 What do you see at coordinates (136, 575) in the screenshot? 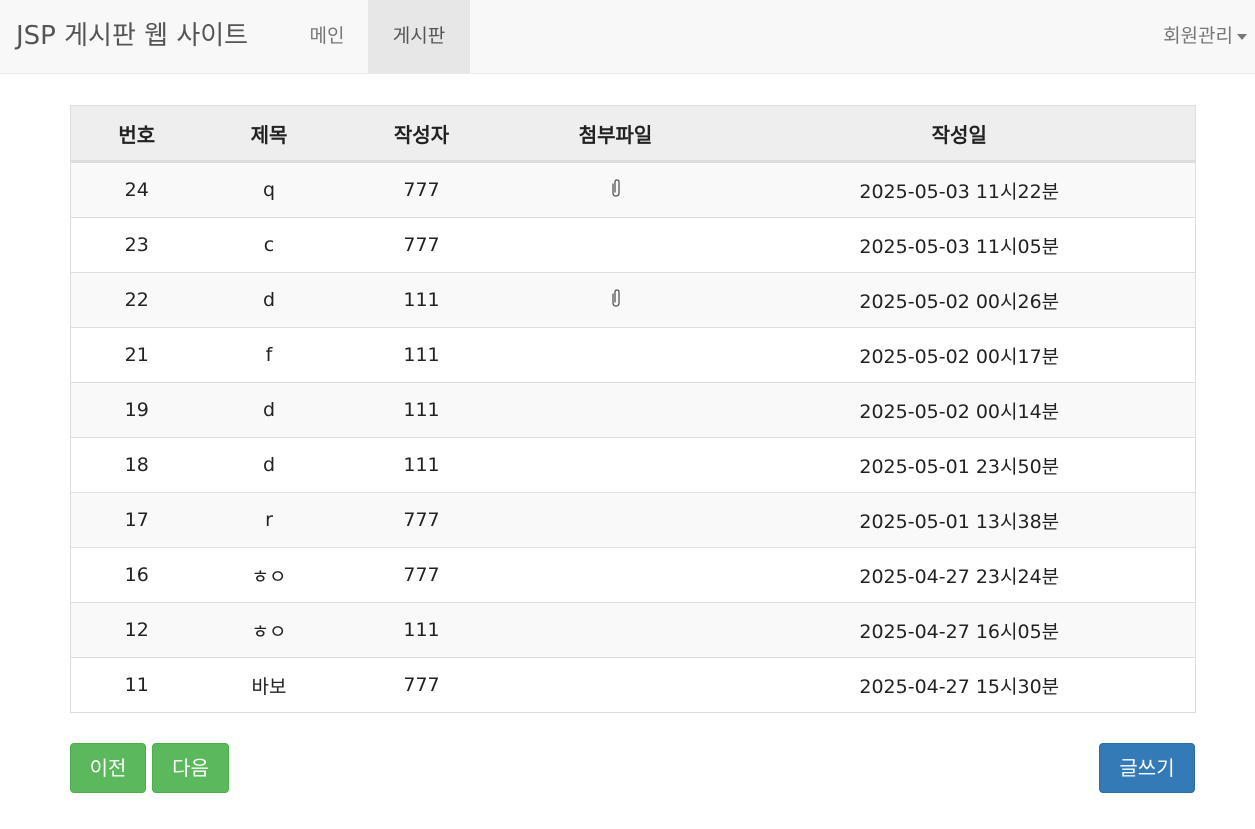
I see `cell-number: 16` at bounding box center [136, 575].